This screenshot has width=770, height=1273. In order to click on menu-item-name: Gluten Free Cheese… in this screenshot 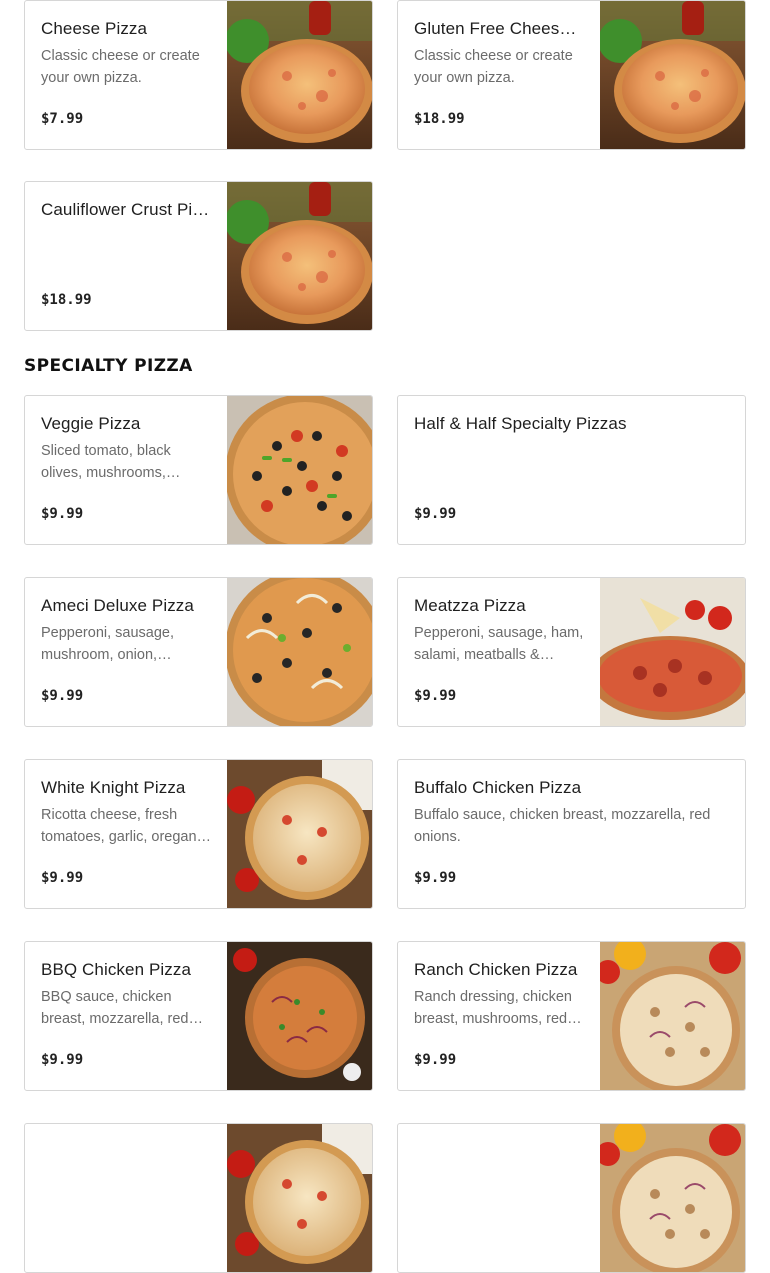, I will do `click(499, 28)`.